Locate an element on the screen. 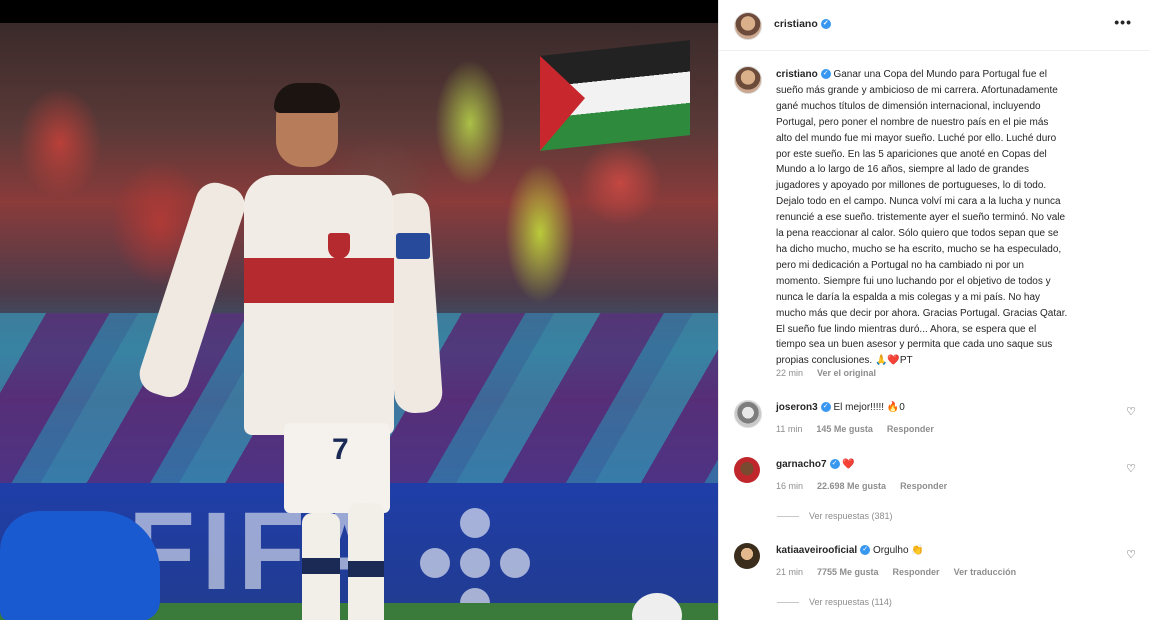  palestine-flag is located at coordinates (615, 95).